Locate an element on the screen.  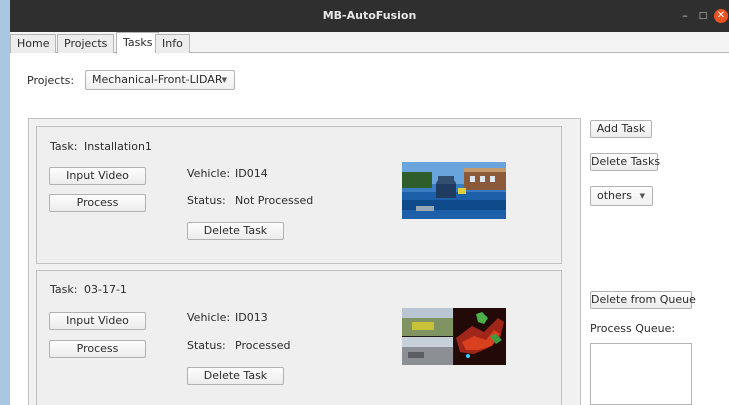
project-select: Mechanical-Front-LIDAR ▼ is located at coordinates (160, 80).